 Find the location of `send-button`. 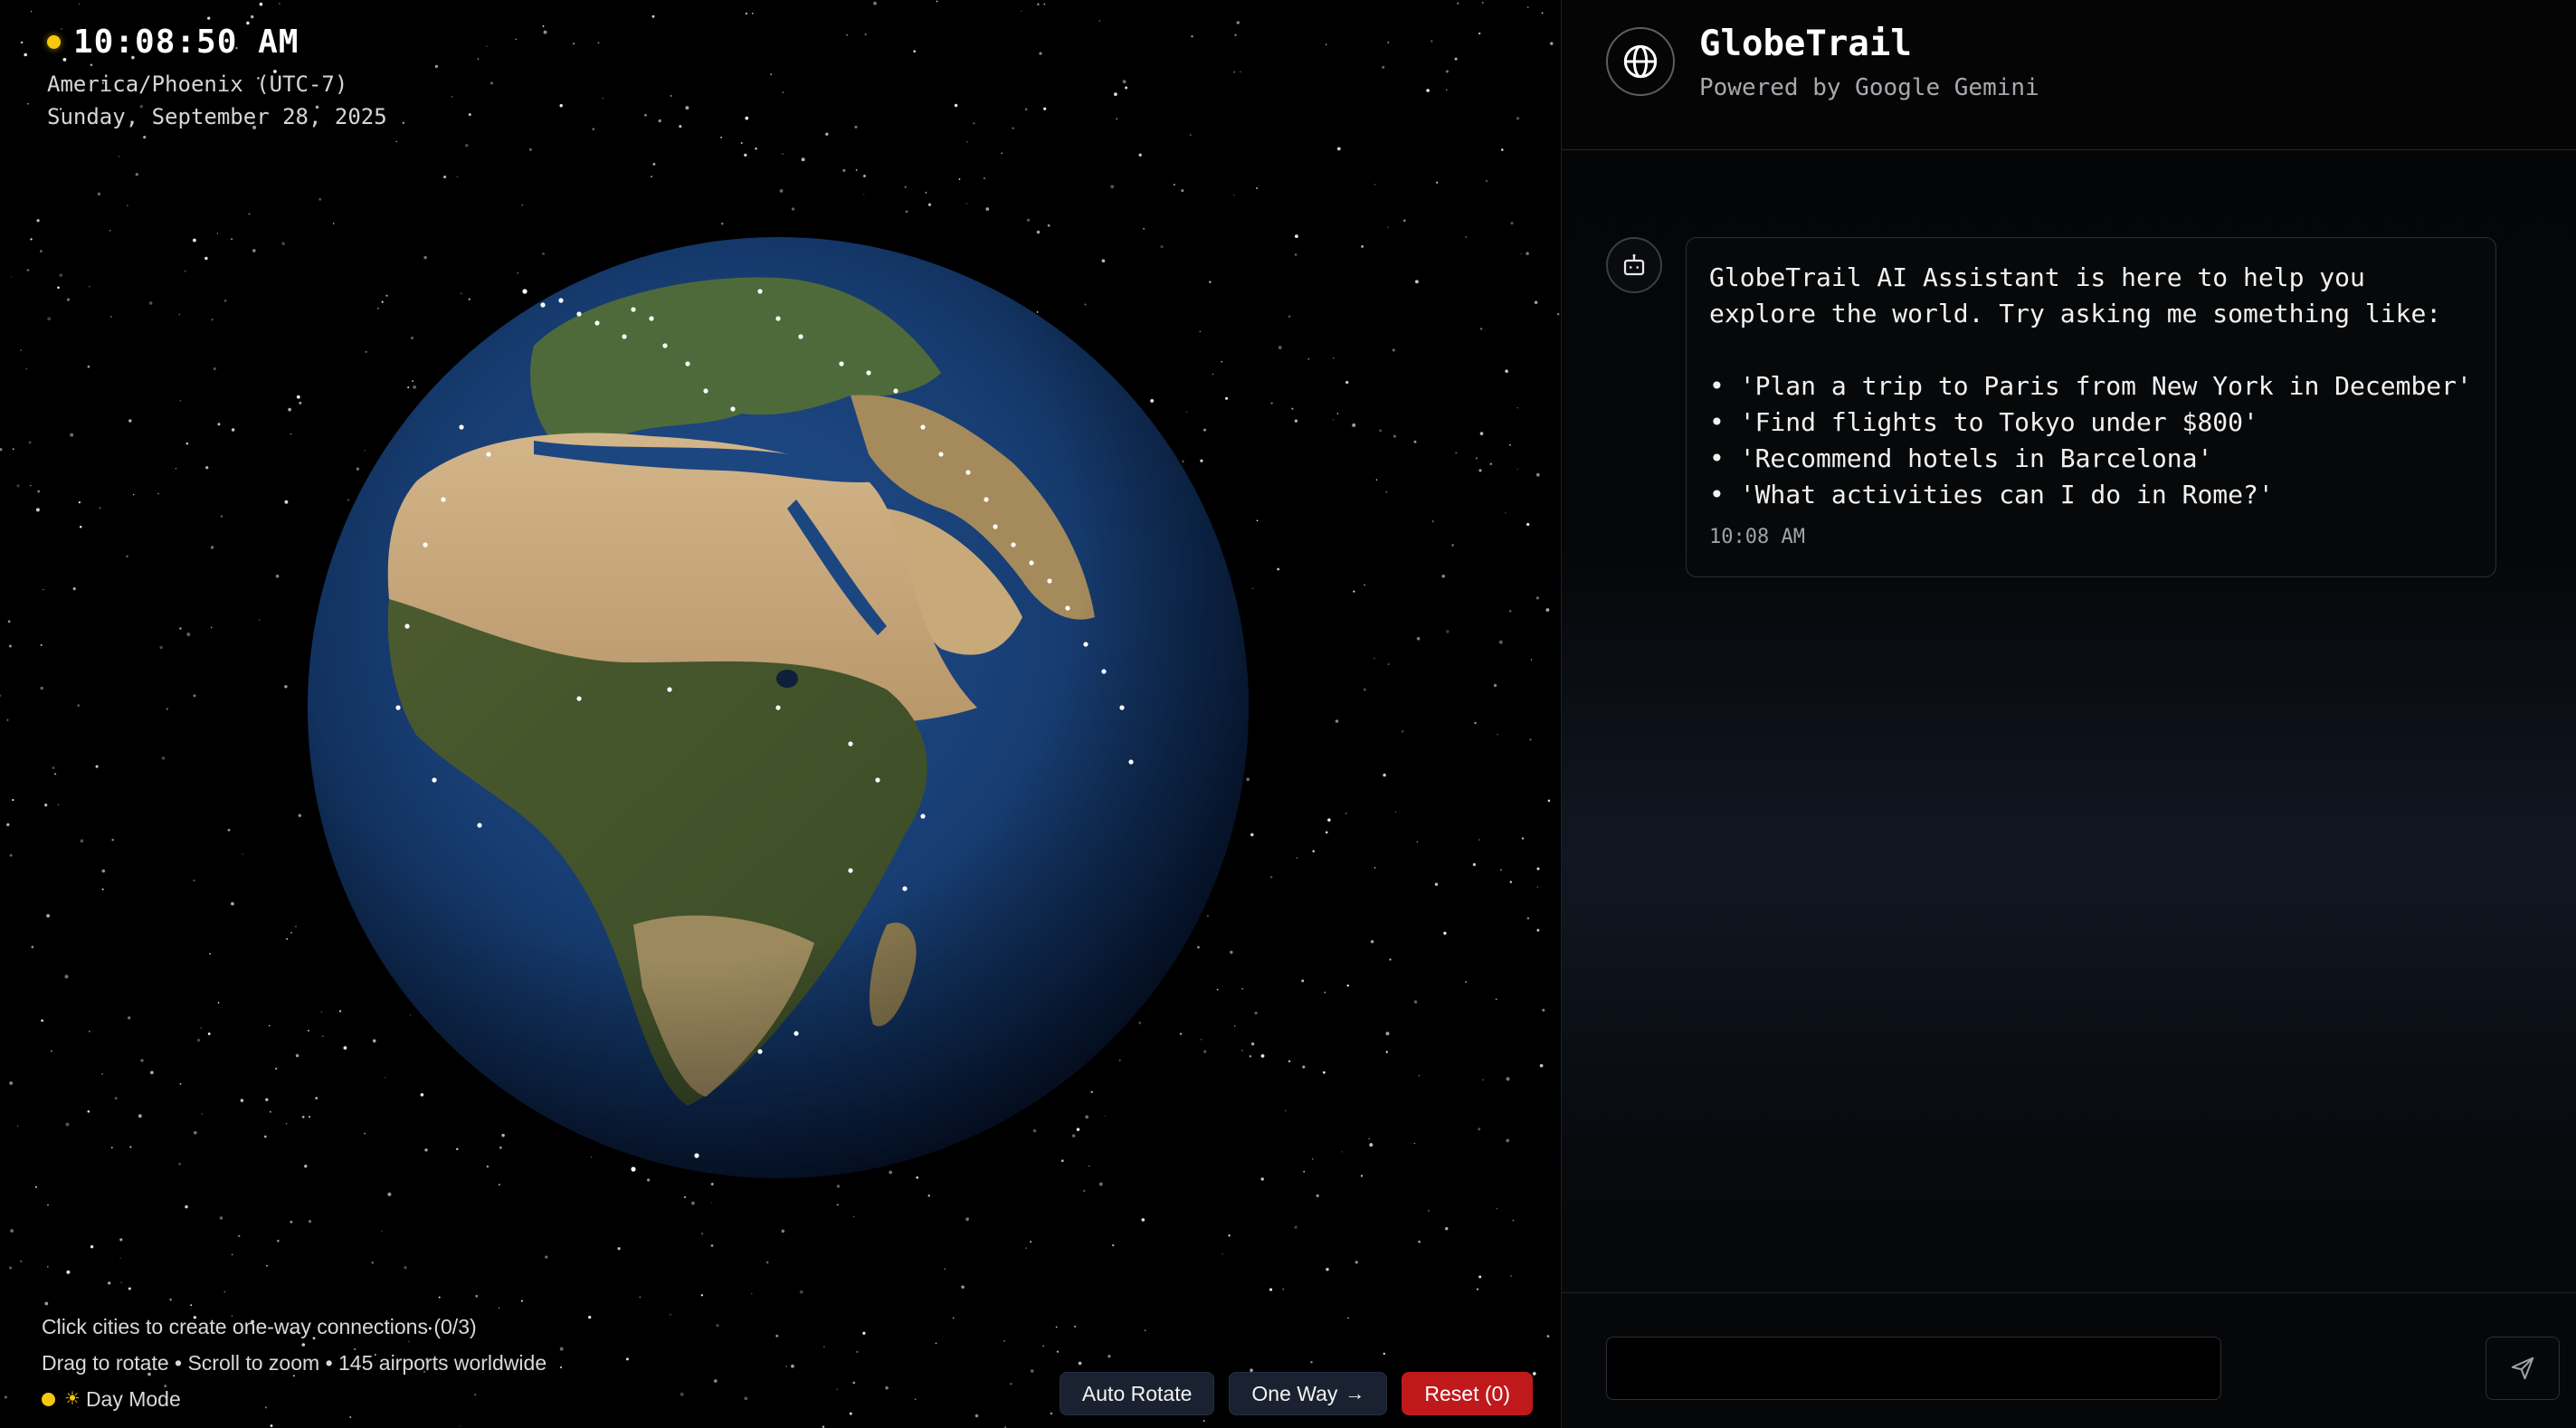

send-button is located at coordinates (2523, 1368).